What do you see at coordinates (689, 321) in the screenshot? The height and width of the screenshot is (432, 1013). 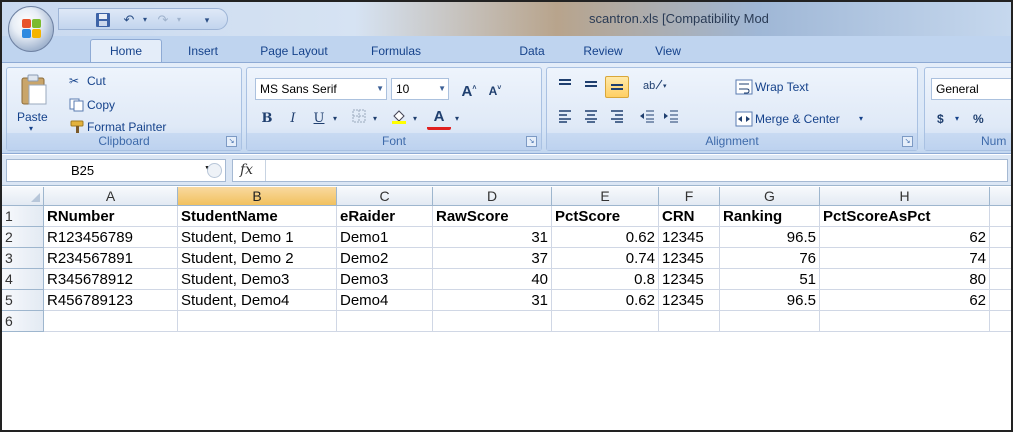 I see `cell-f6` at bounding box center [689, 321].